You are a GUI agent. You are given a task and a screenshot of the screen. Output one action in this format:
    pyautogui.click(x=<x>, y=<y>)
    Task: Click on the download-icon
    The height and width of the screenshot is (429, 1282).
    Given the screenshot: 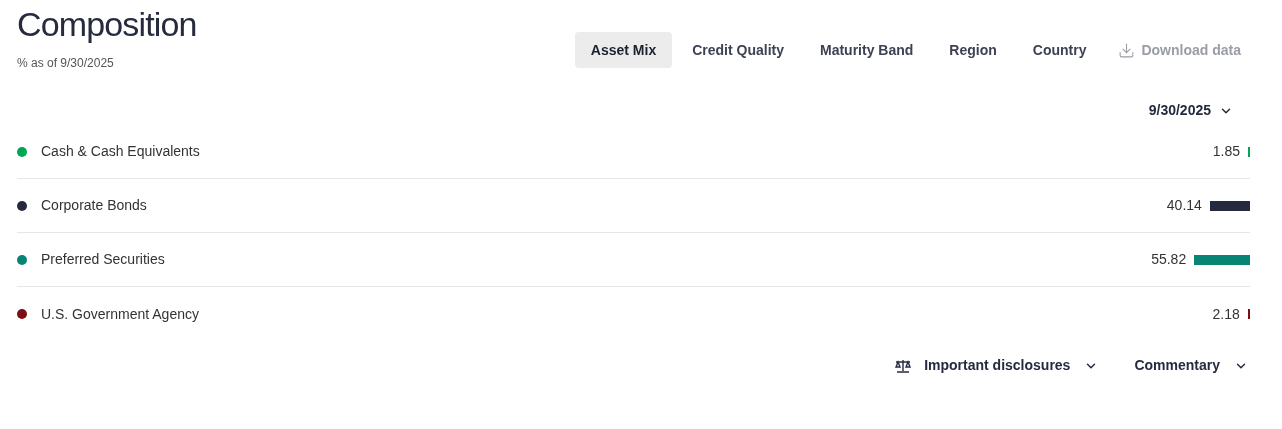 What is the action you would take?
    pyautogui.click(x=1127, y=50)
    